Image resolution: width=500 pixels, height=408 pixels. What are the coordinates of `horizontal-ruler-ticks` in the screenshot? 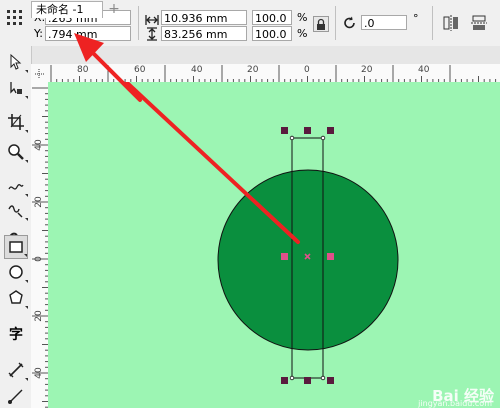 It's located at (273, 73).